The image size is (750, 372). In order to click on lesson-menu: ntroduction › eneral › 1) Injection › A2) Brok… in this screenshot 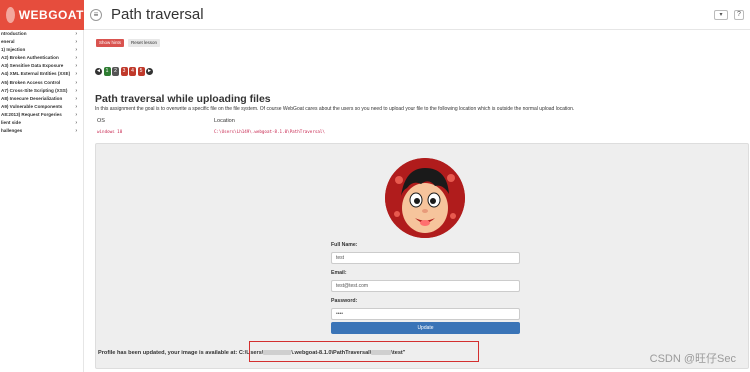, I will do `click(42, 201)`.